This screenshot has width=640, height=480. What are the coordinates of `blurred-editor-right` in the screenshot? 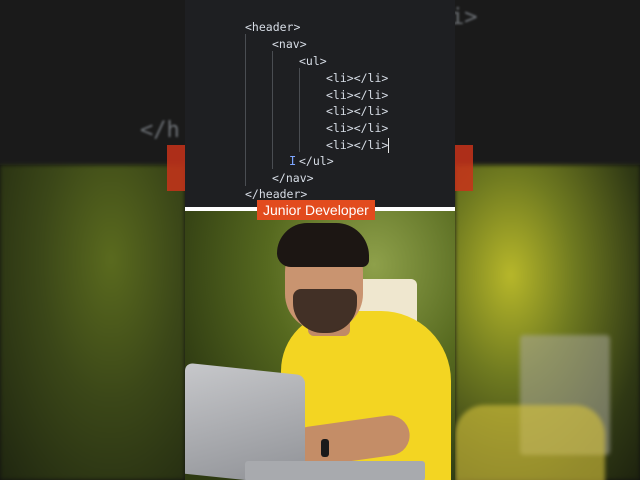 It's located at (547, 82).